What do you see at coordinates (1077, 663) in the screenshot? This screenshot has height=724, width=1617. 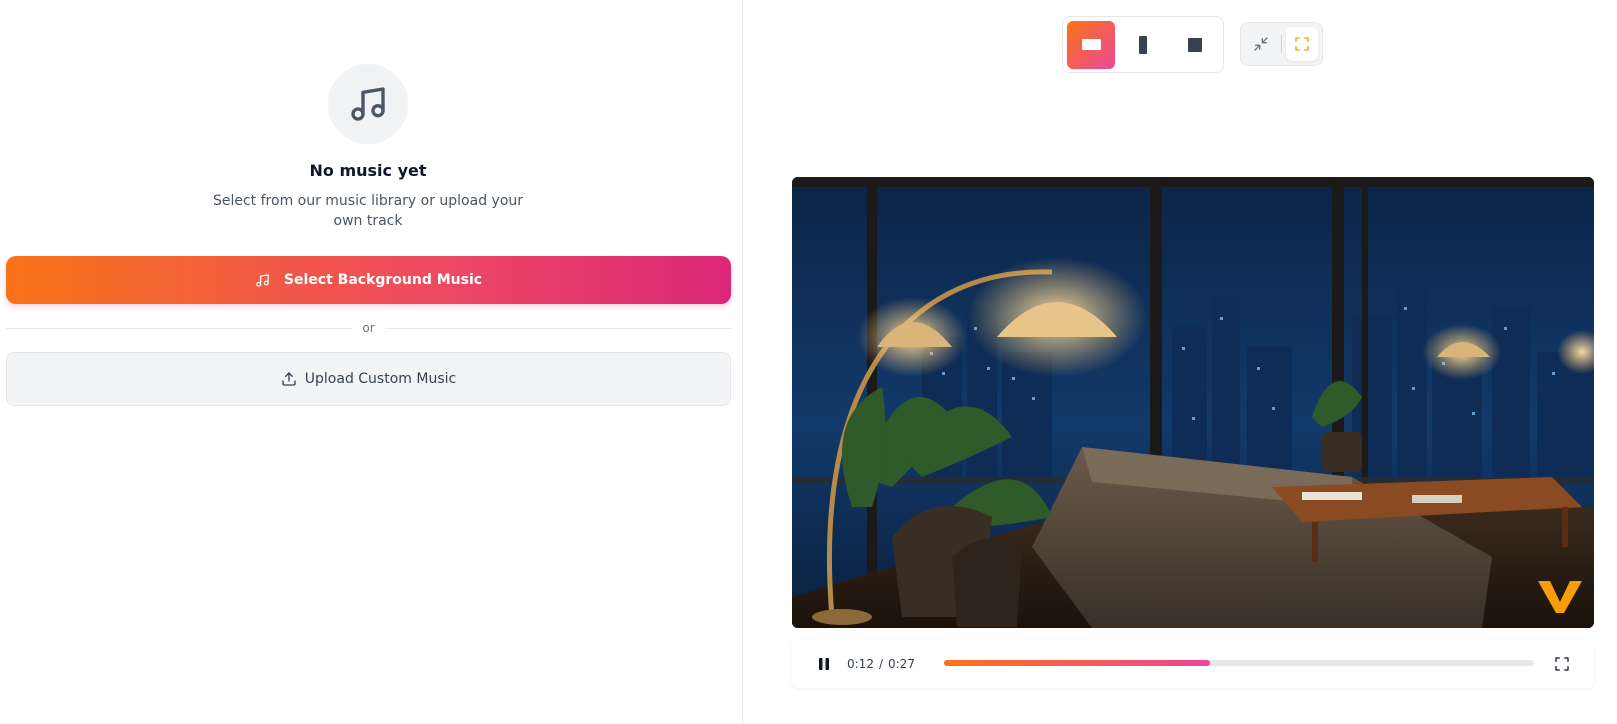 I see `progress-fill` at bounding box center [1077, 663].